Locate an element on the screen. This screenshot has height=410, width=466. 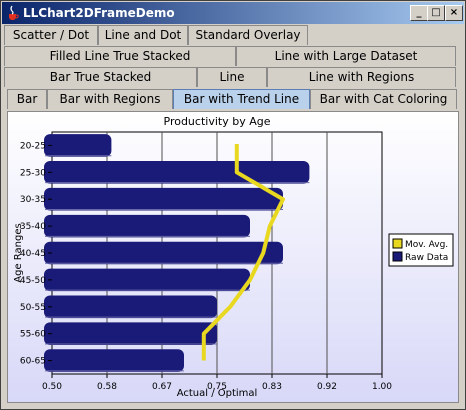
tab-bar-with-regions: Bar with Regions is located at coordinates (110, 99).